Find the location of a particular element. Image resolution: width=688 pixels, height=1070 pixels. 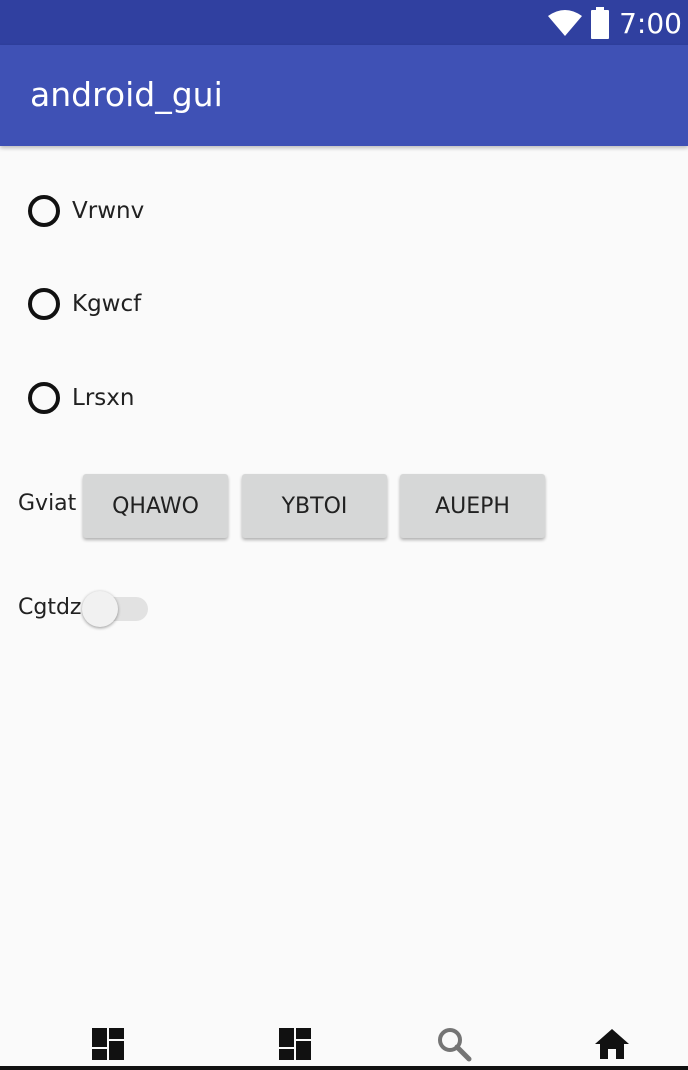

status-bar: 7:00 is located at coordinates (344, 22).